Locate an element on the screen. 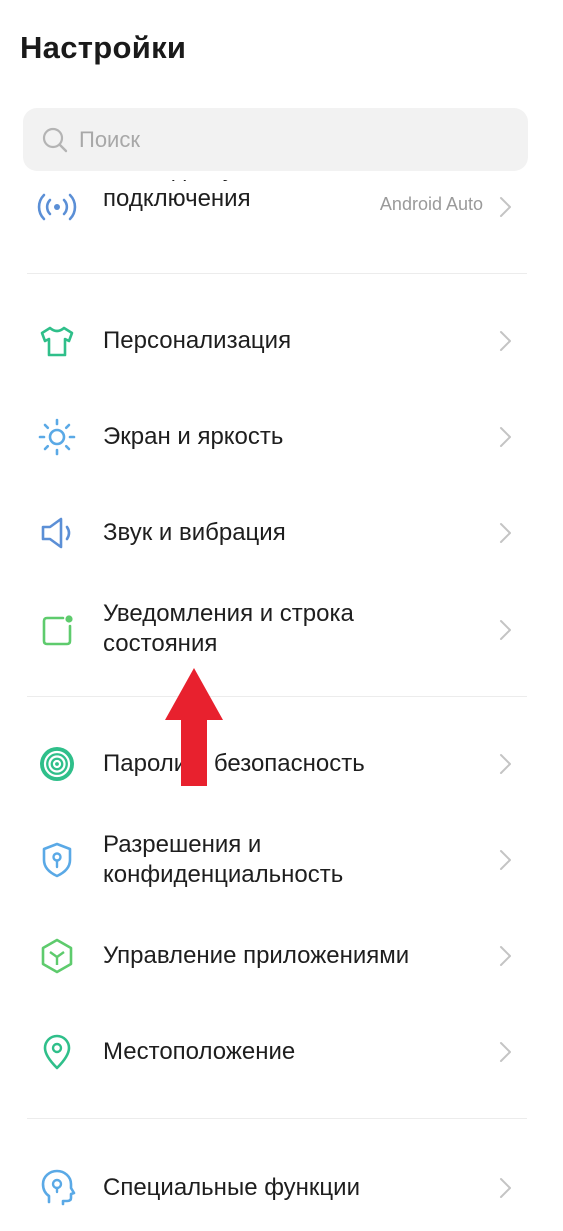  settings-item-accessibility: Специальные функции is located at coordinates (281, 1185).